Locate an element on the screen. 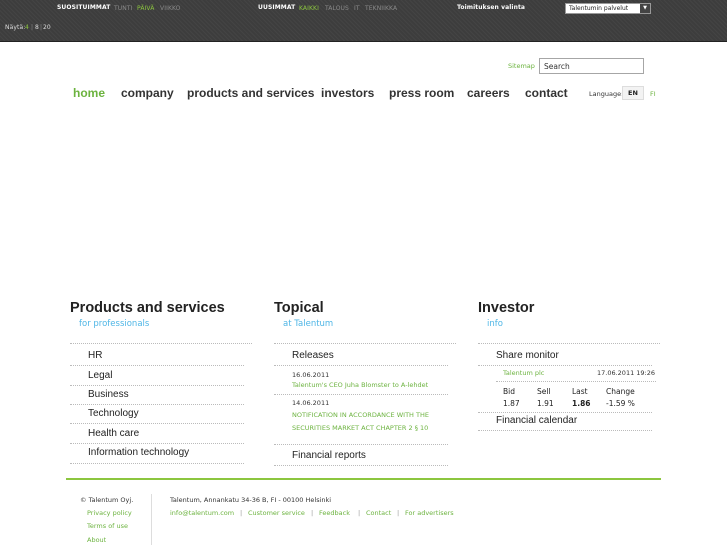 The height and width of the screenshot is (545, 727). products-subtitle: for professionals is located at coordinates (114, 324).